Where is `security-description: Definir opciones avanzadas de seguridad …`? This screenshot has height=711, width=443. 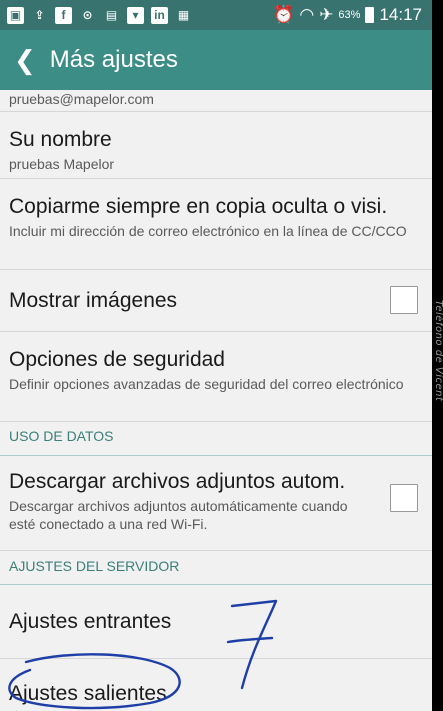 security-description: Definir opciones avanzadas de seguridad … is located at coordinates (206, 384).